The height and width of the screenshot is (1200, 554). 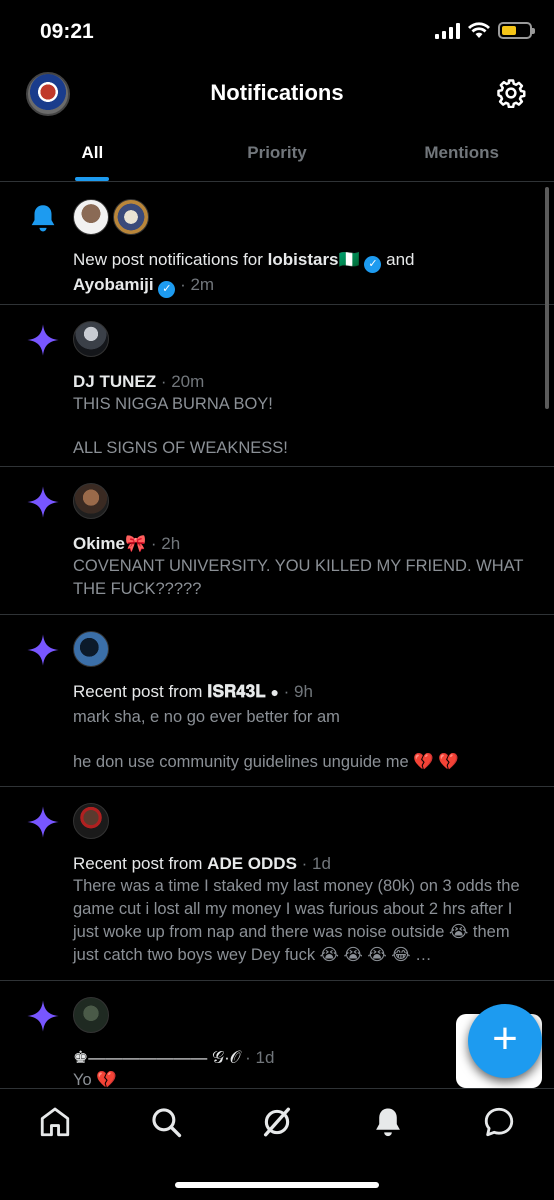 What do you see at coordinates (55, 1122) in the screenshot?
I see `home-icon` at bounding box center [55, 1122].